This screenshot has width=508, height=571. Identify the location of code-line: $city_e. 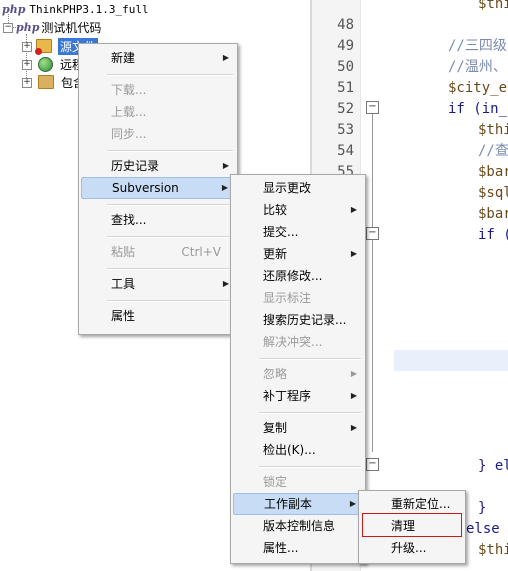
(478, 88).